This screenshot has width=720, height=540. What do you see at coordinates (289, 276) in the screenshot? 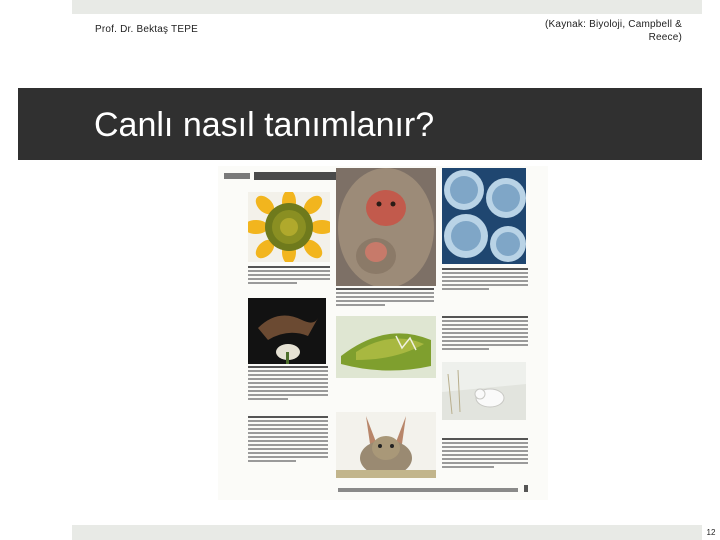
I see `caption-a` at bounding box center [289, 276].